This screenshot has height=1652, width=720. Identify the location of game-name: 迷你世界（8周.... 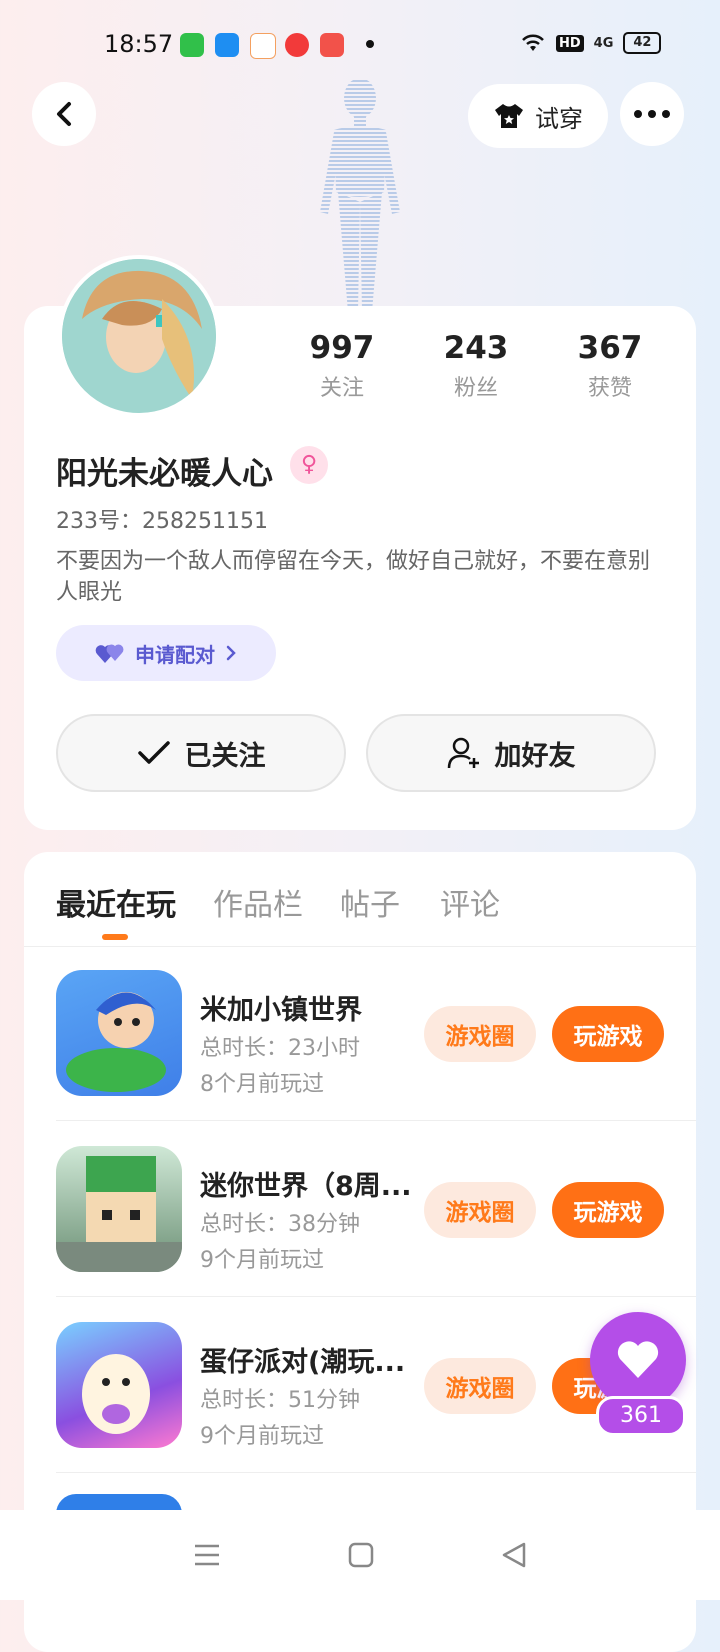
(305, 1186).